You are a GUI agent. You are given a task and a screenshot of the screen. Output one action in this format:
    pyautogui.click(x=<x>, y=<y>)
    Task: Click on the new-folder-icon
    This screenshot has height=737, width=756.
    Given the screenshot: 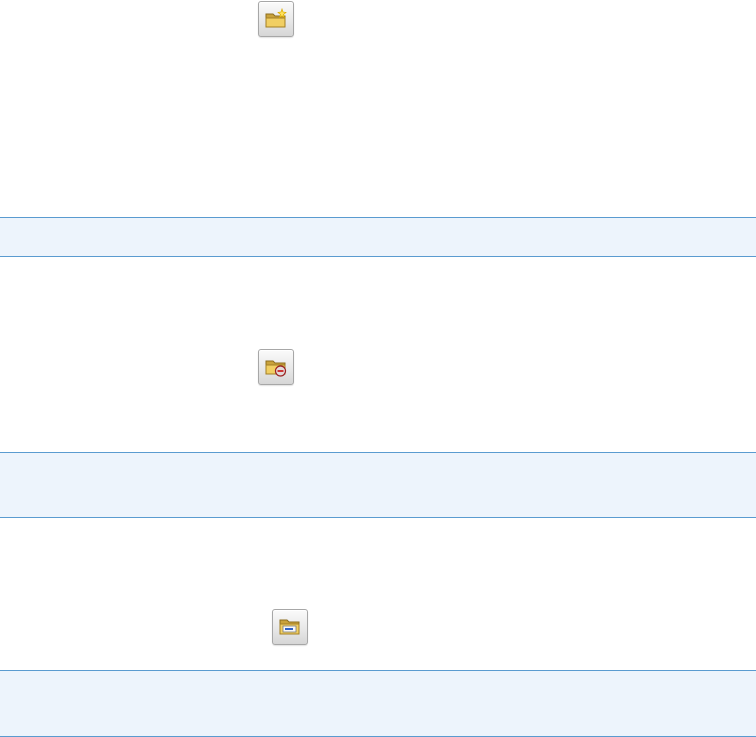 What is the action you would take?
    pyautogui.click(x=276, y=19)
    